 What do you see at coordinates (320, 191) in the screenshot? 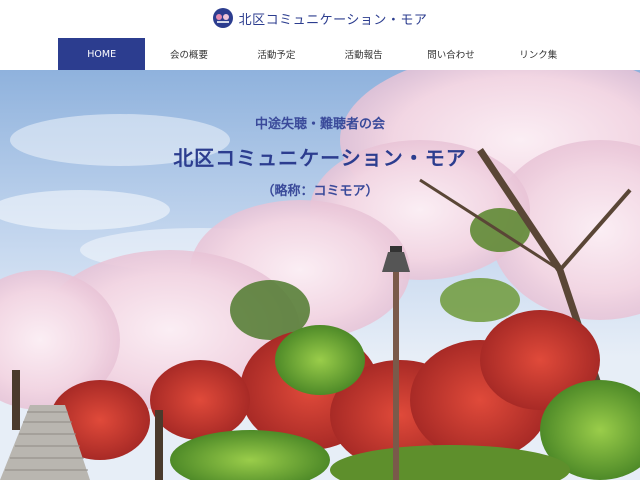
I see `hero-abbreviation: （略称：コミモア）` at bounding box center [320, 191].